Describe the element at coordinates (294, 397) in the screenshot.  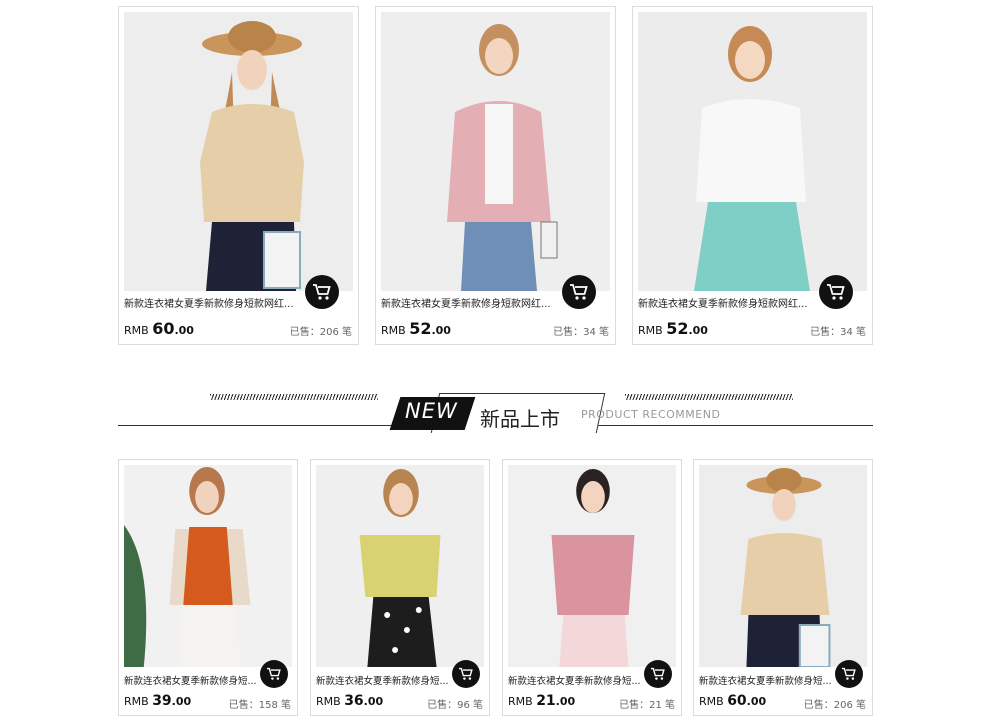
I see `decorative-hatch-left` at that location.